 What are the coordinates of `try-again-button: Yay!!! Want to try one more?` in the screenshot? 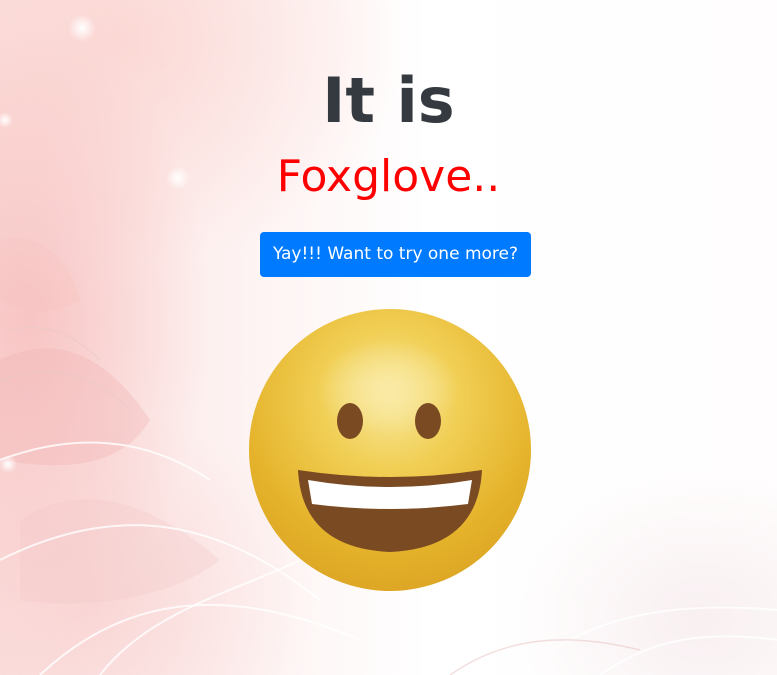 It's located at (395, 254).